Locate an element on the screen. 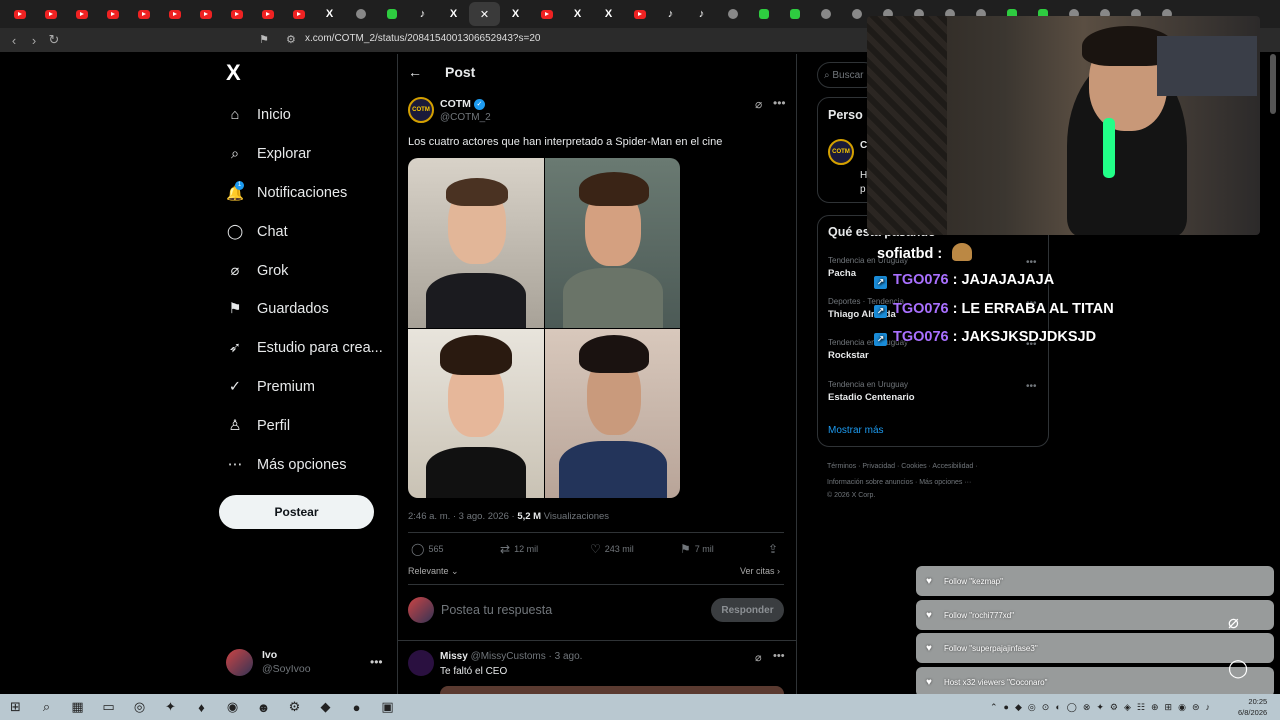 This screenshot has height=720, width=1280. system-clock: 20:25 6/8/2026 is located at coordinates (1252, 707).